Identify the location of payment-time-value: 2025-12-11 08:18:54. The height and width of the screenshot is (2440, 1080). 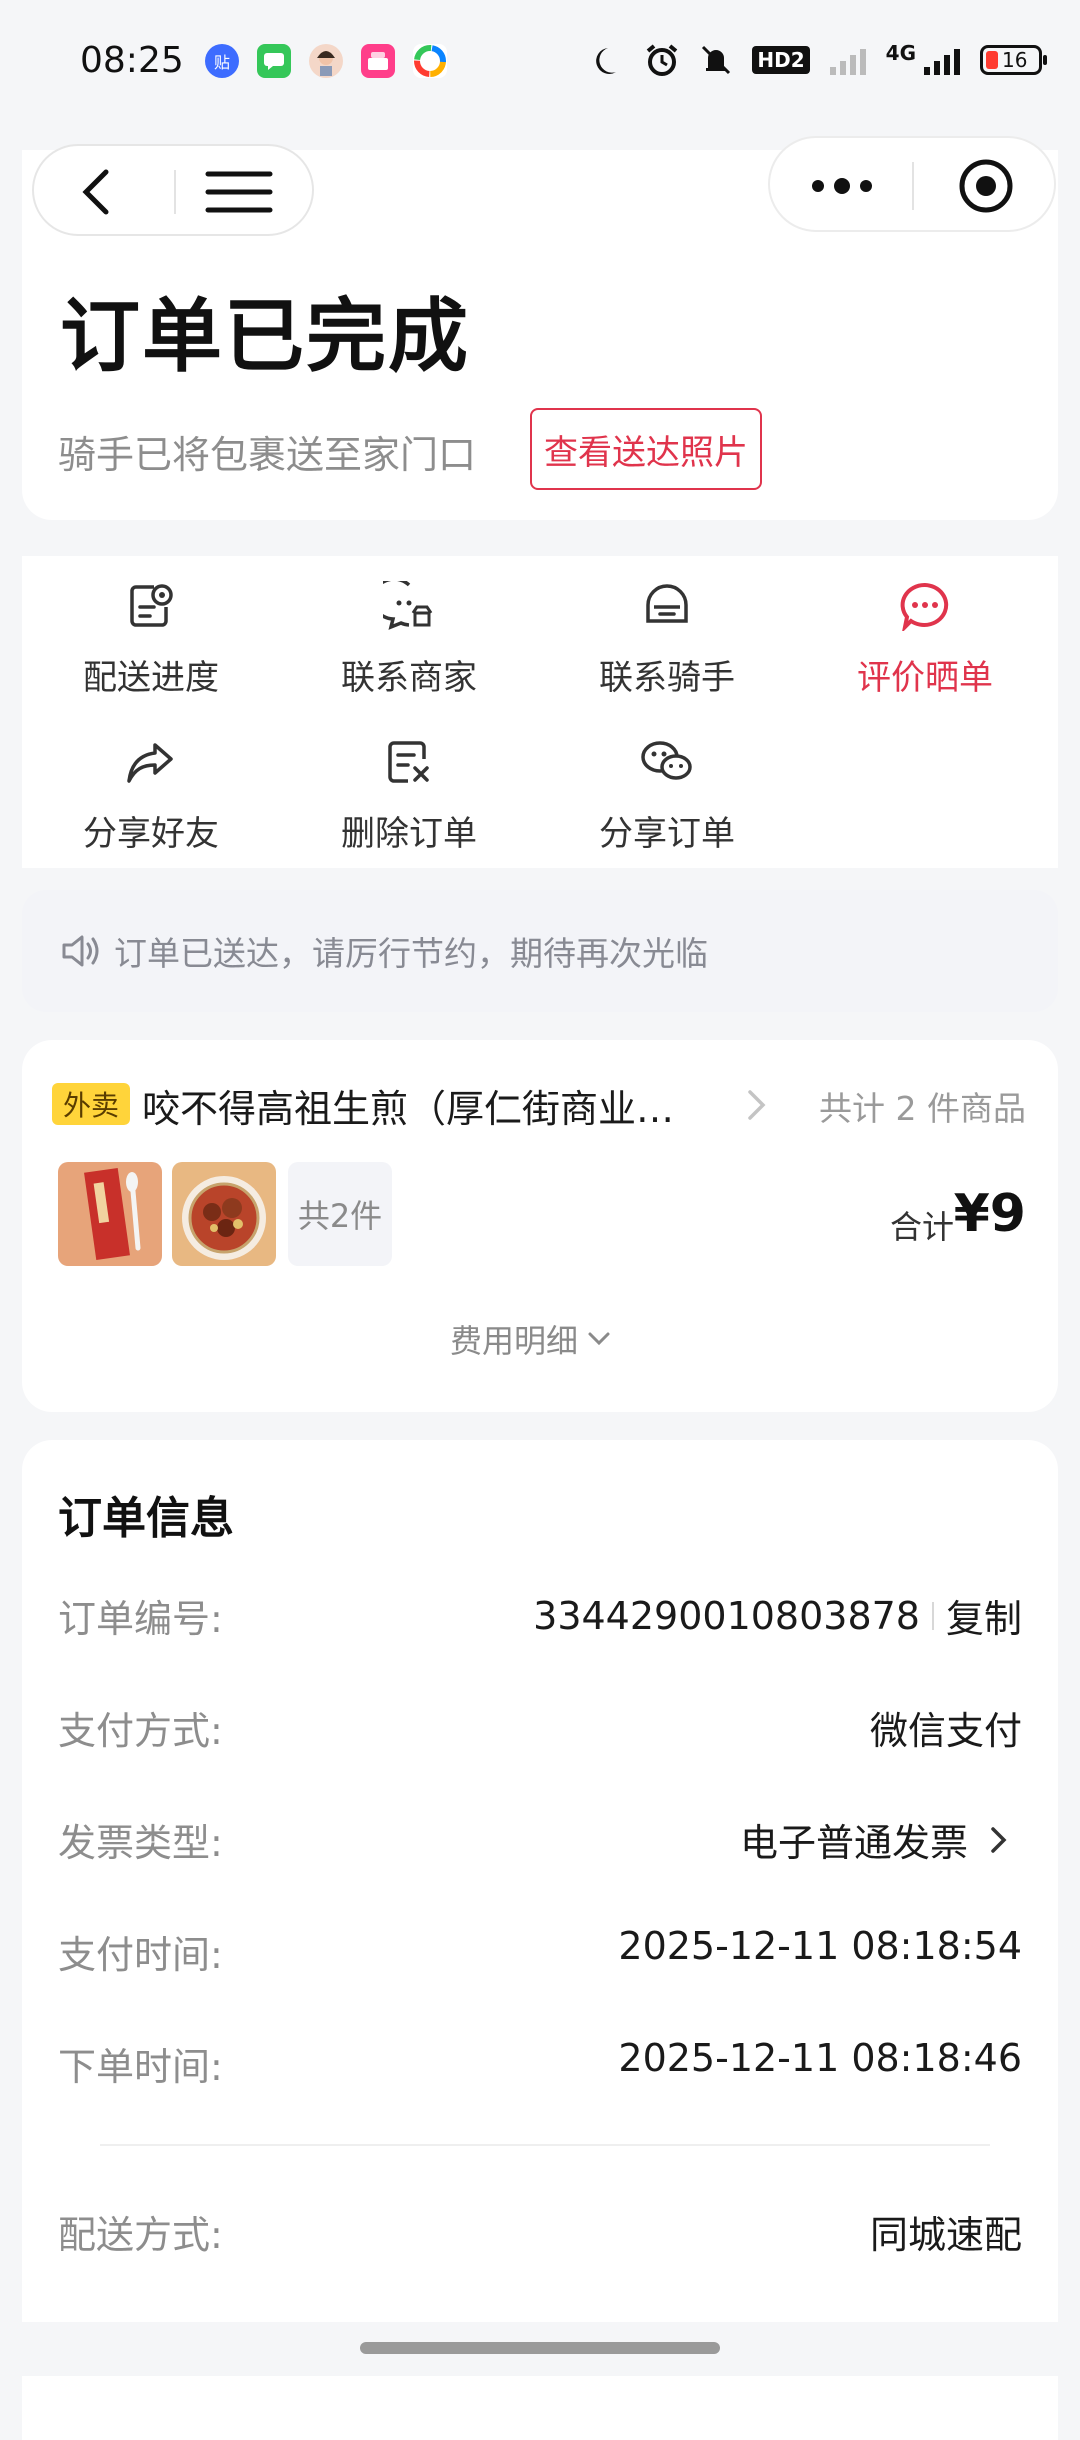
(820, 1946).